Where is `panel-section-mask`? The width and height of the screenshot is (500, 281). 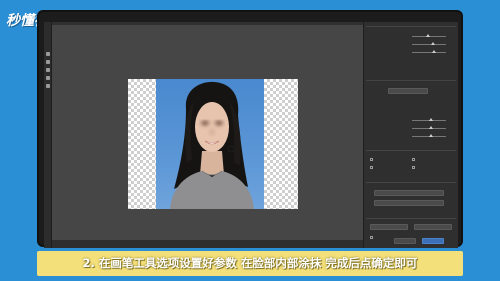 panel-section-mask is located at coordinates (411, 152).